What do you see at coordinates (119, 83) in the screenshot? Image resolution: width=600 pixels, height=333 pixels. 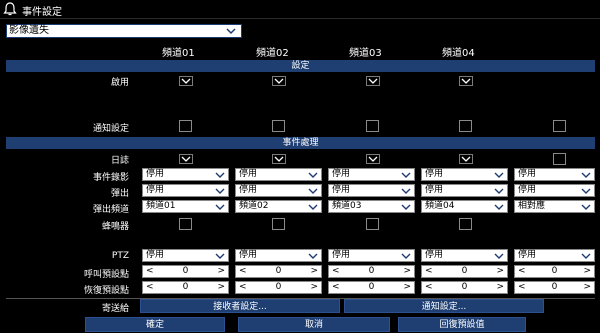 I see `label-enable: 啟用` at bounding box center [119, 83].